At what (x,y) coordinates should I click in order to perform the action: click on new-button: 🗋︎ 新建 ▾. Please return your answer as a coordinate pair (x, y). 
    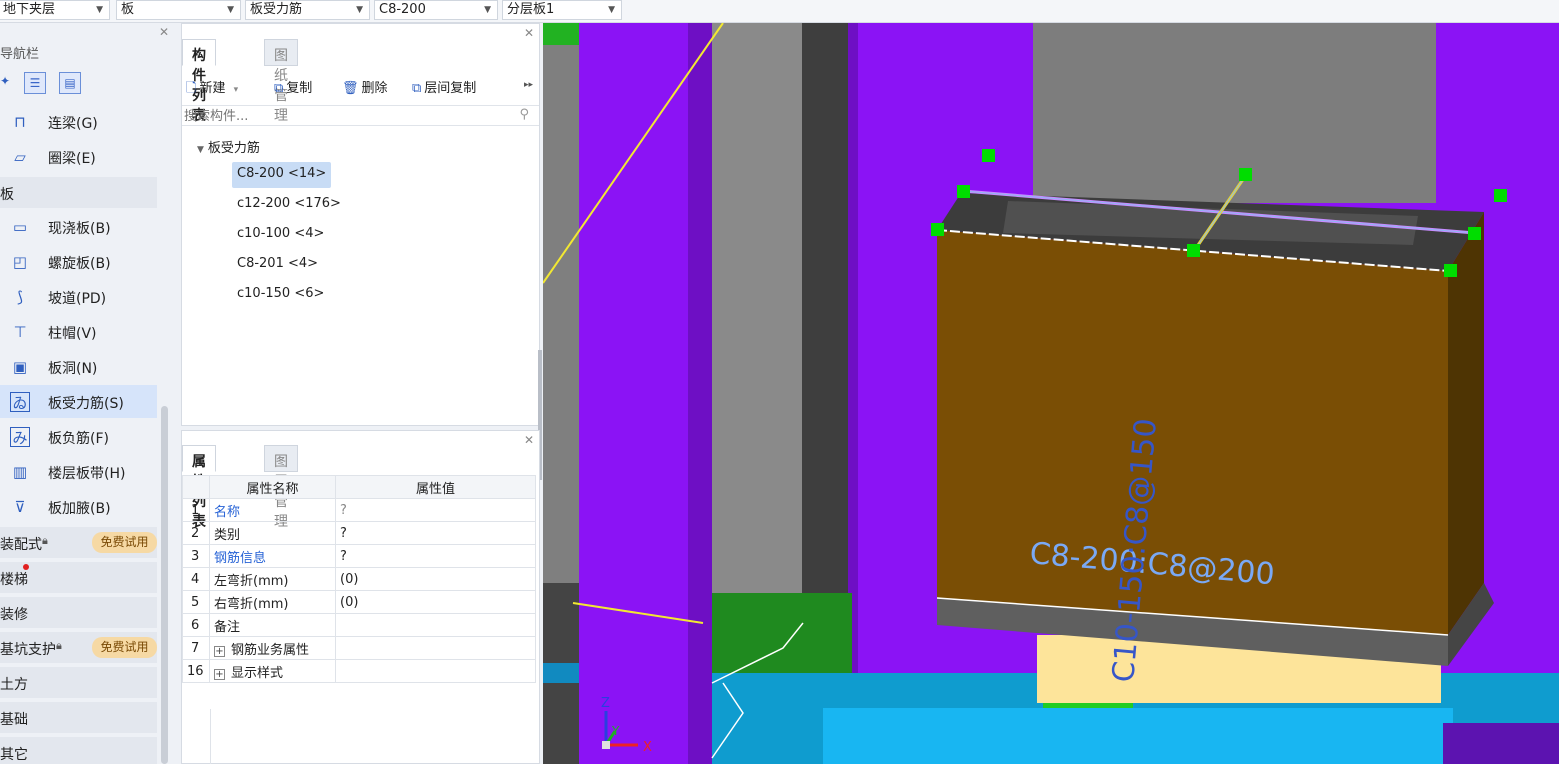
    Looking at the image, I should click on (212, 89).